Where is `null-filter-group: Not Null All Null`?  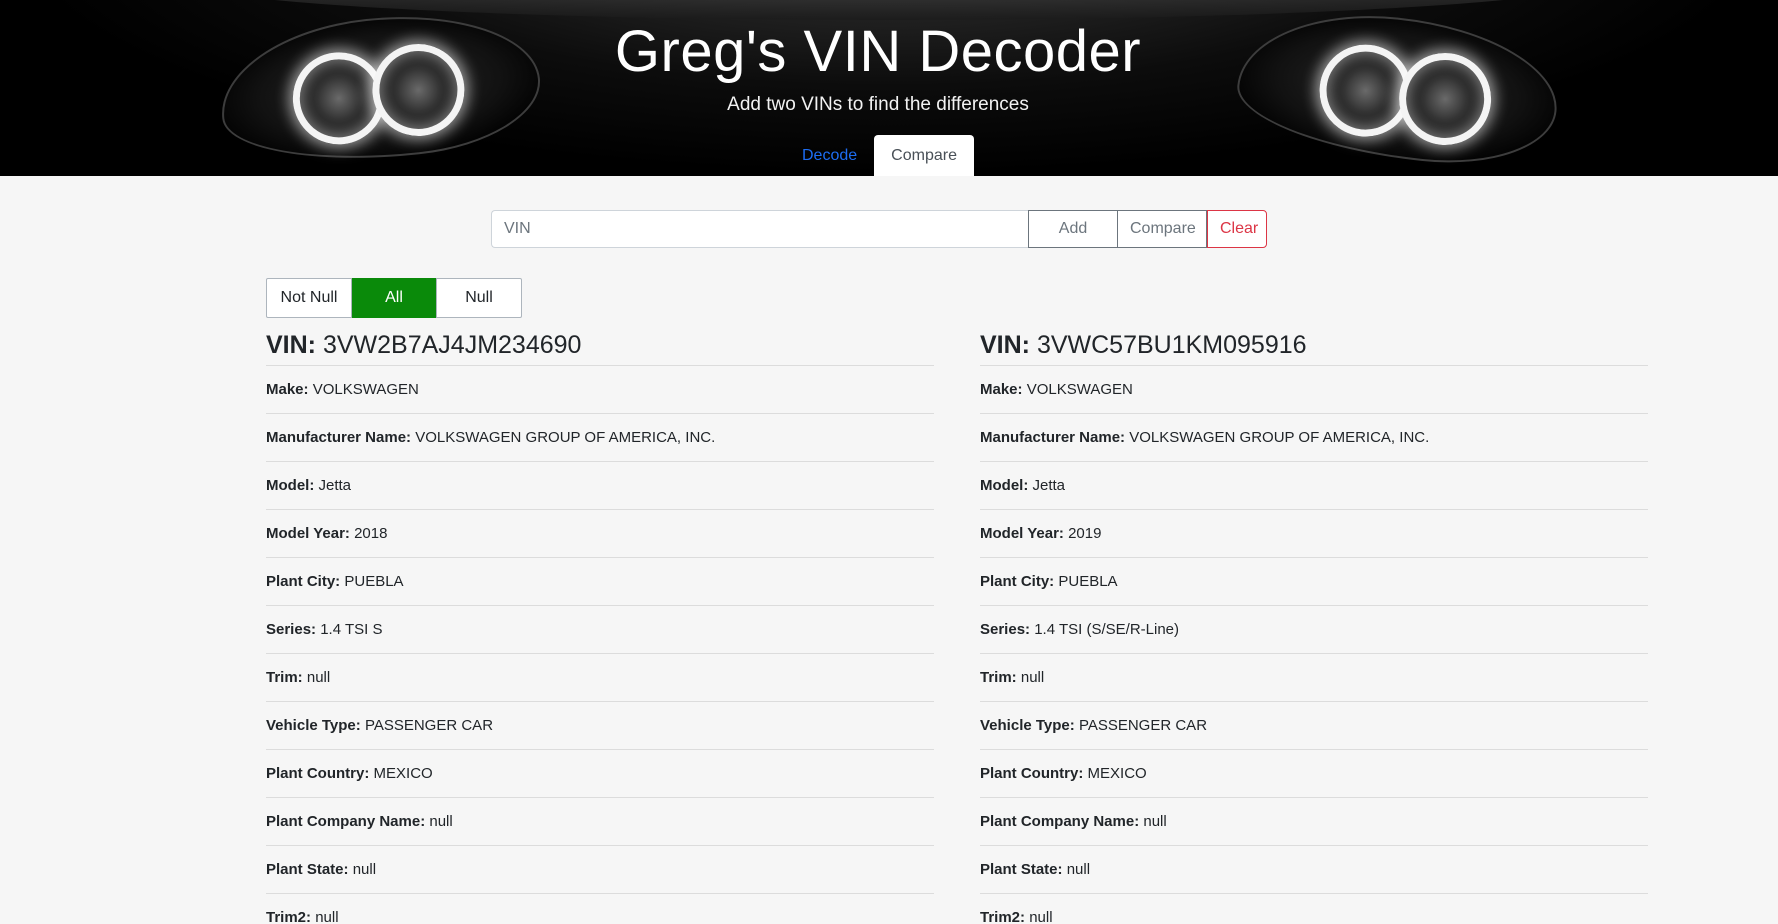 null-filter-group: Not Null All Null is located at coordinates (394, 298).